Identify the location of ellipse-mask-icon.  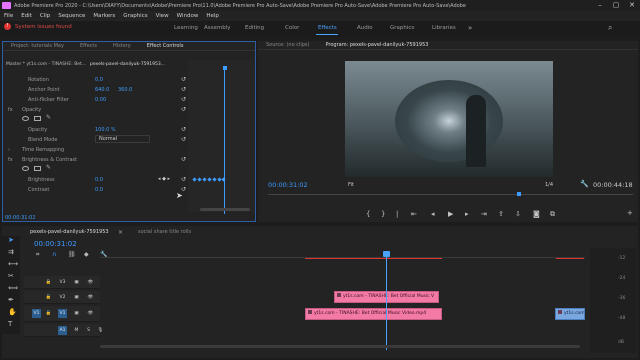
(25, 118).